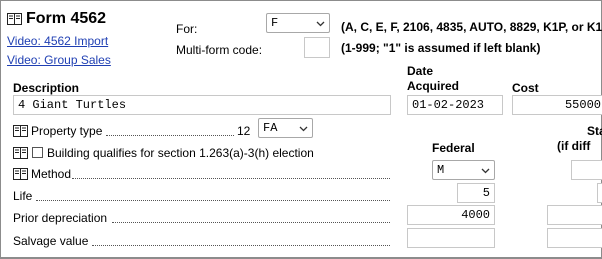  Describe the element at coordinates (441, 170) in the screenshot. I see `method-select-value: M` at that location.